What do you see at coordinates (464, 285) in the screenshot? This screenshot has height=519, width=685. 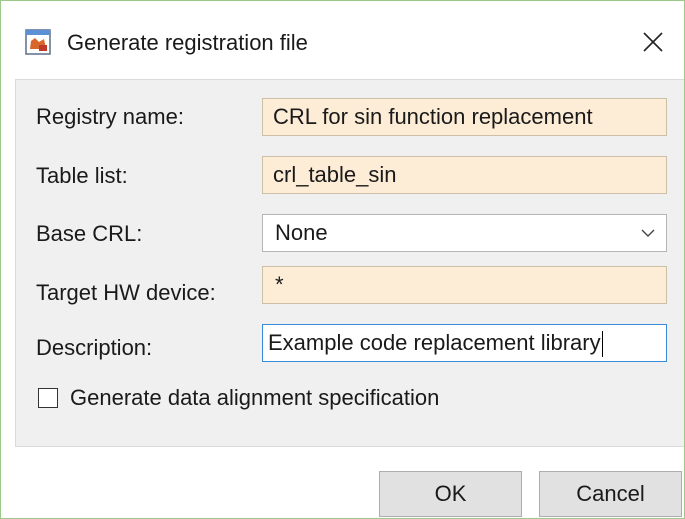 I see `target-hw-device-field: *` at bounding box center [464, 285].